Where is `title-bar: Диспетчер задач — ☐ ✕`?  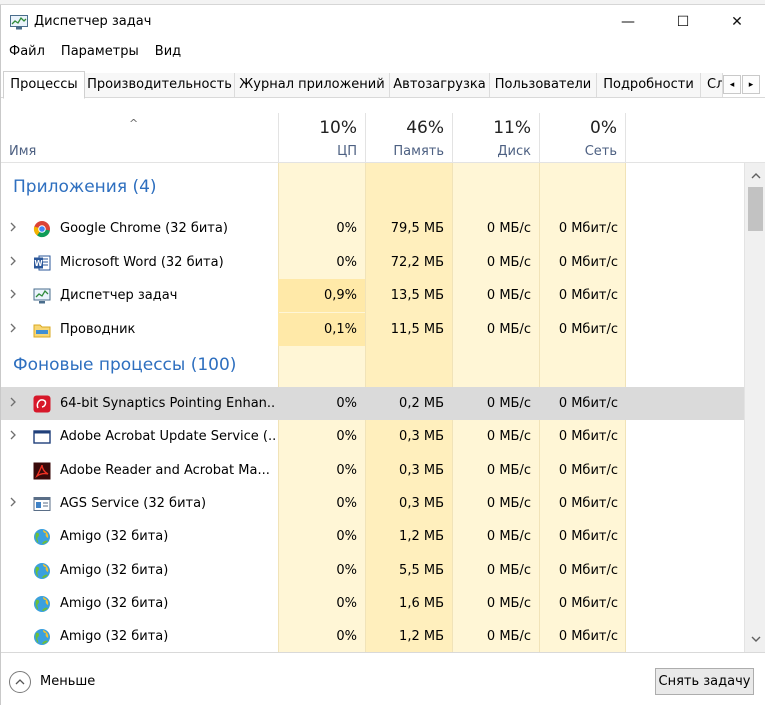 title-bar: Диспетчер задач — ☐ ✕ is located at coordinates (383, 22).